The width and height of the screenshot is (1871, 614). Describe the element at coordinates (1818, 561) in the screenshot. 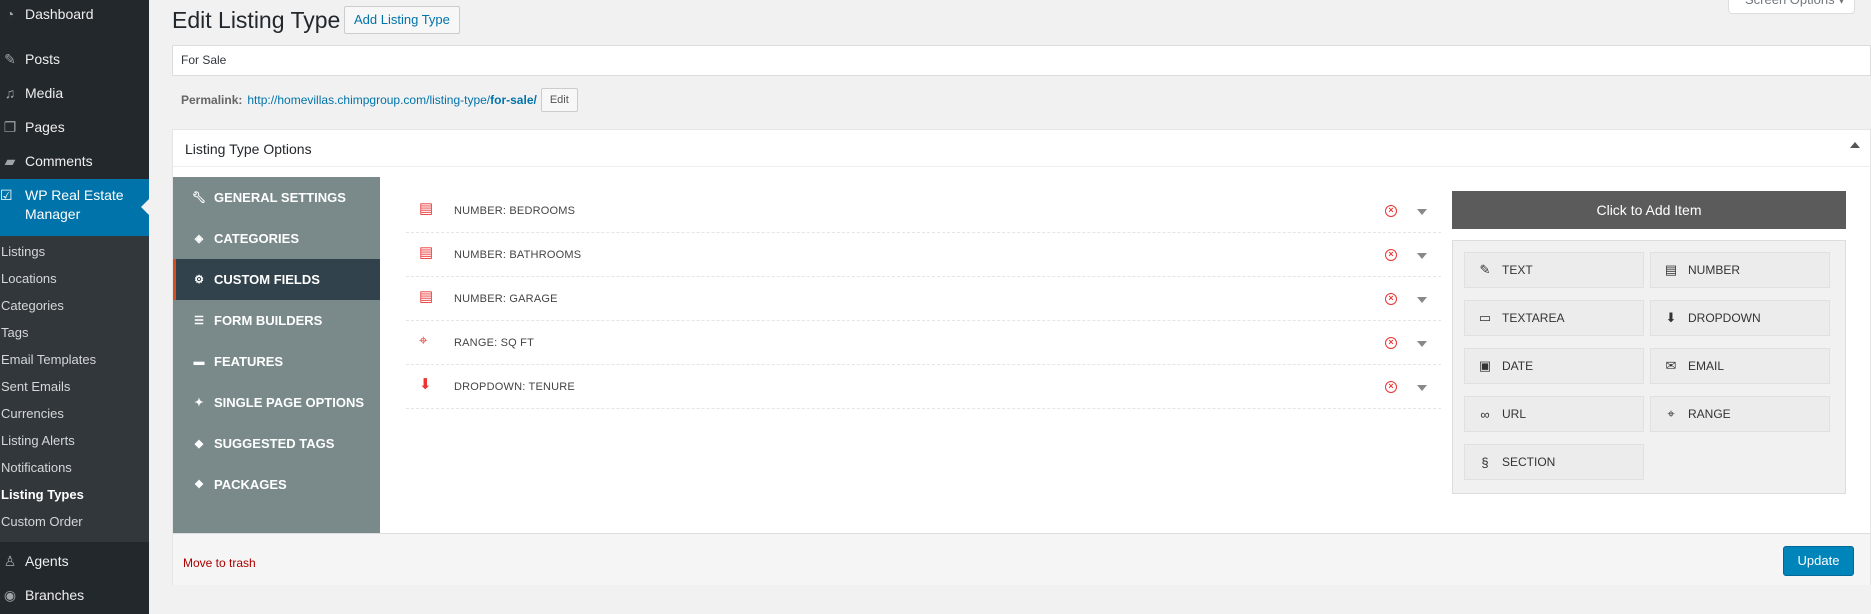

I see `update-button: Update` at that location.